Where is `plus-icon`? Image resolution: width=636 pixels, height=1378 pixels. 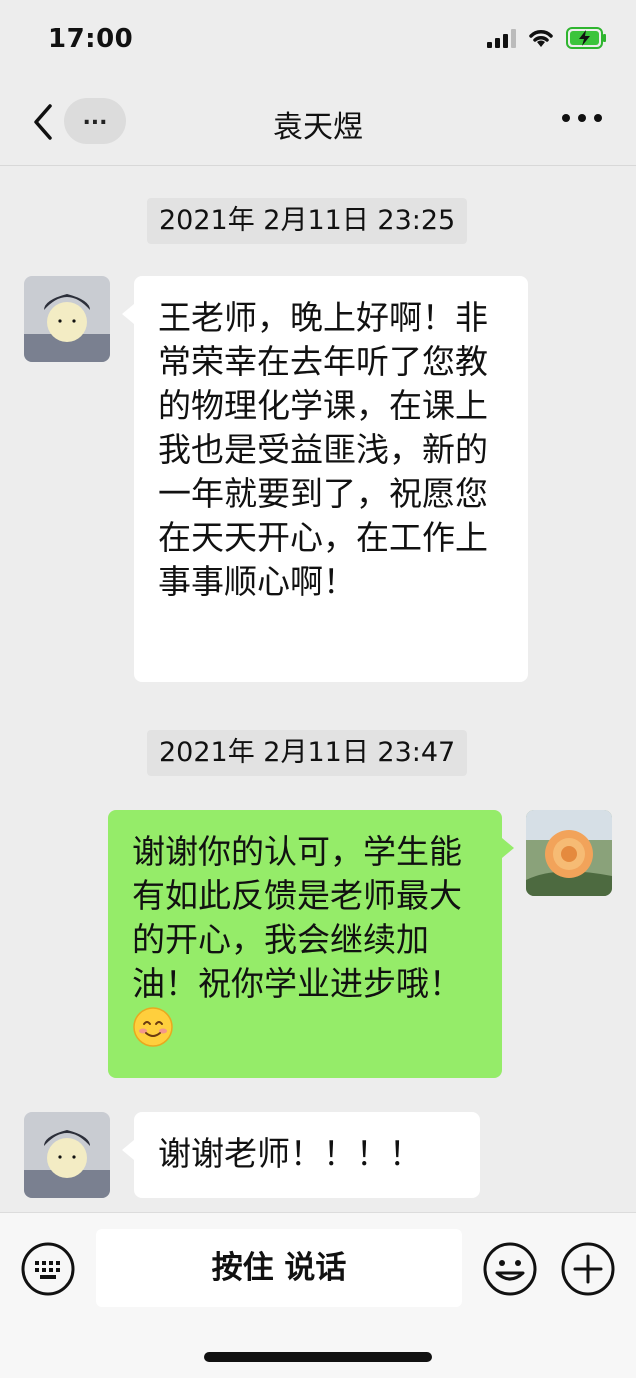
plus-icon is located at coordinates (588, 1269).